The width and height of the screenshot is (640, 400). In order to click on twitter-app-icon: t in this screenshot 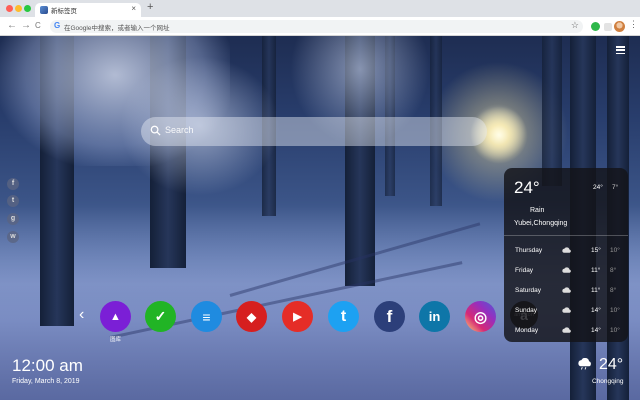, I will do `click(343, 316)`.